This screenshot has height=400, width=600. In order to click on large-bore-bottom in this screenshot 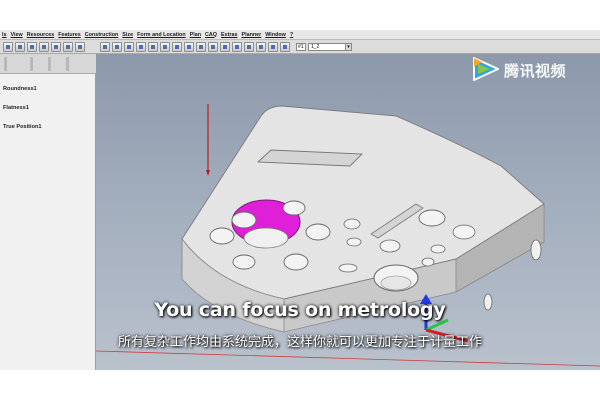, I will do `click(396, 283)`.